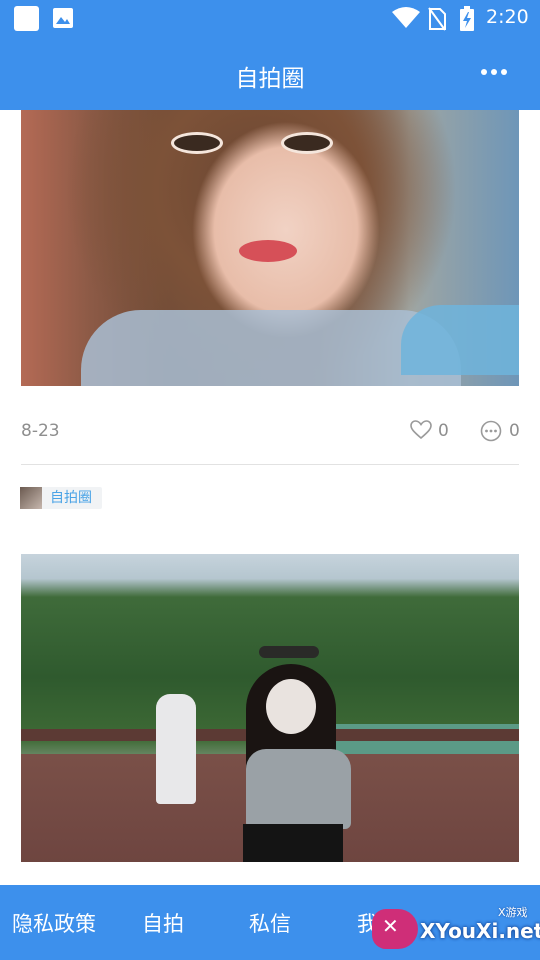 The height and width of the screenshot is (960, 540). I want to click on app-bar: 自拍圈, so click(270, 73).